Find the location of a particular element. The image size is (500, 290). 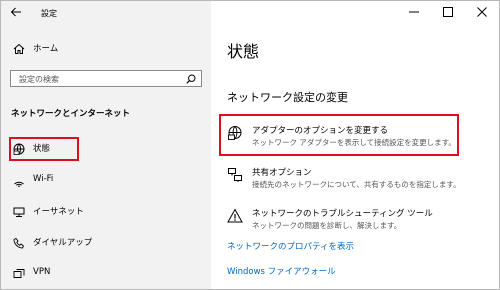

sidebar-home-label: ホーム is located at coordinates (46, 49).